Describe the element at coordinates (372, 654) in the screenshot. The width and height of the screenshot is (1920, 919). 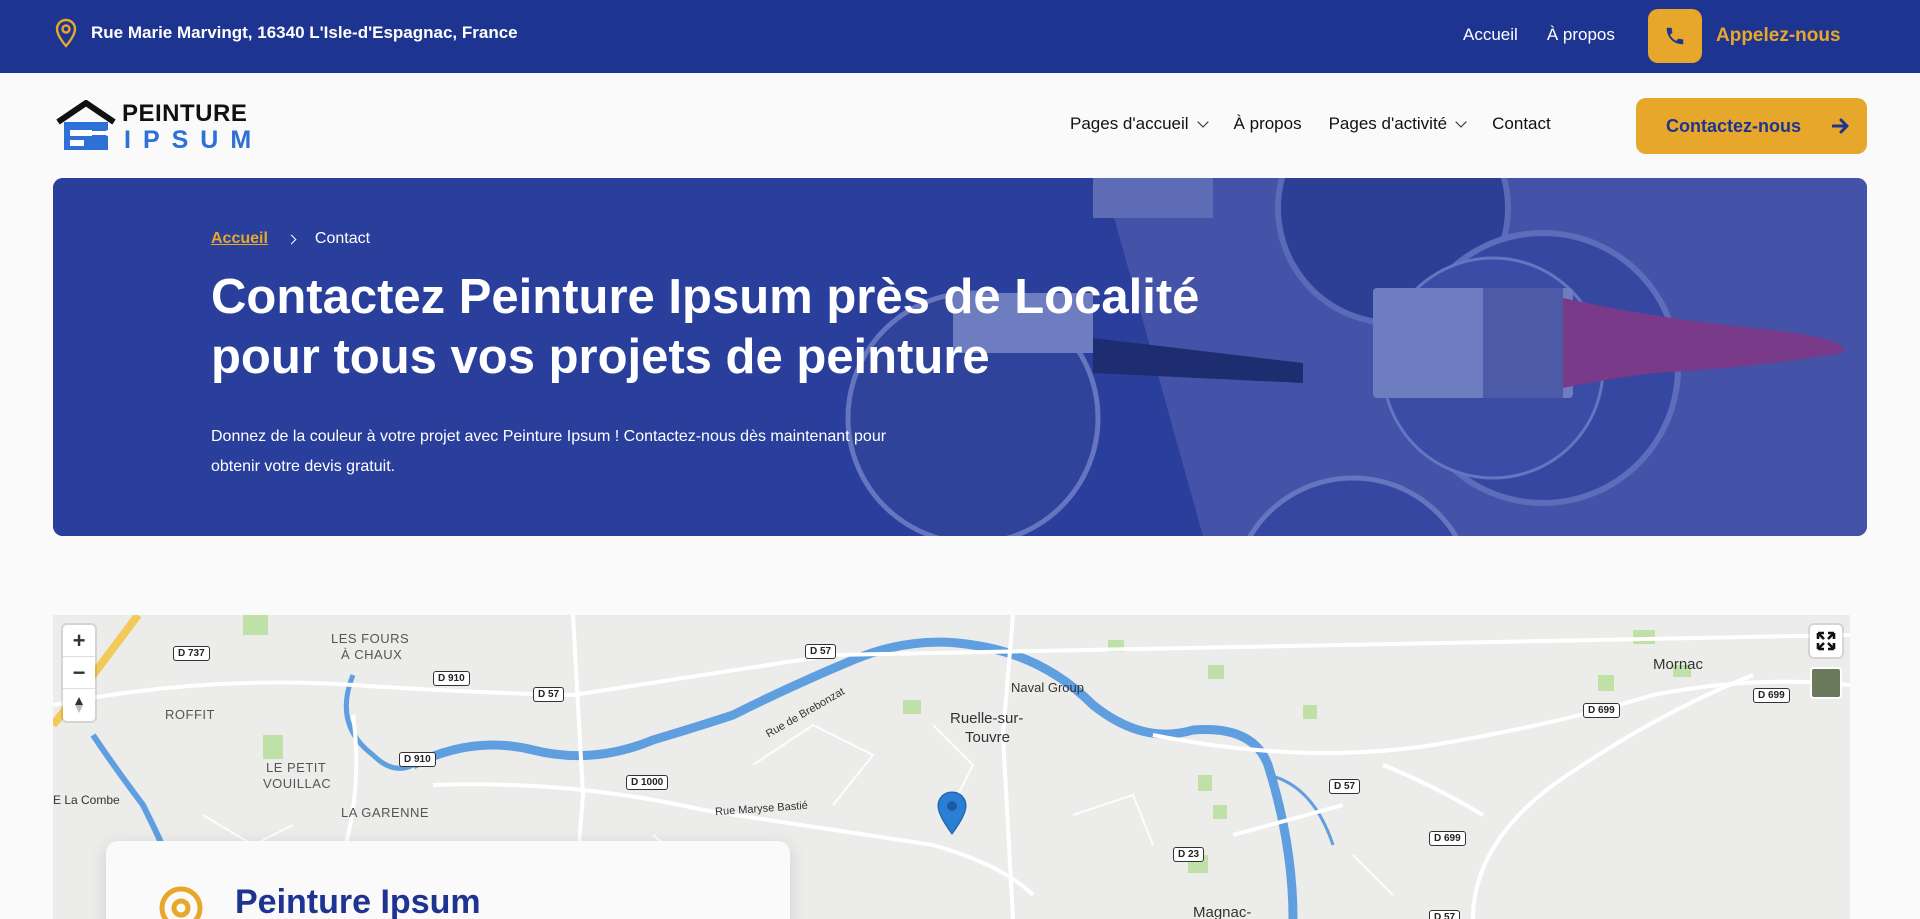
I see `map-label-a-chaux: À CHAUX` at that location.